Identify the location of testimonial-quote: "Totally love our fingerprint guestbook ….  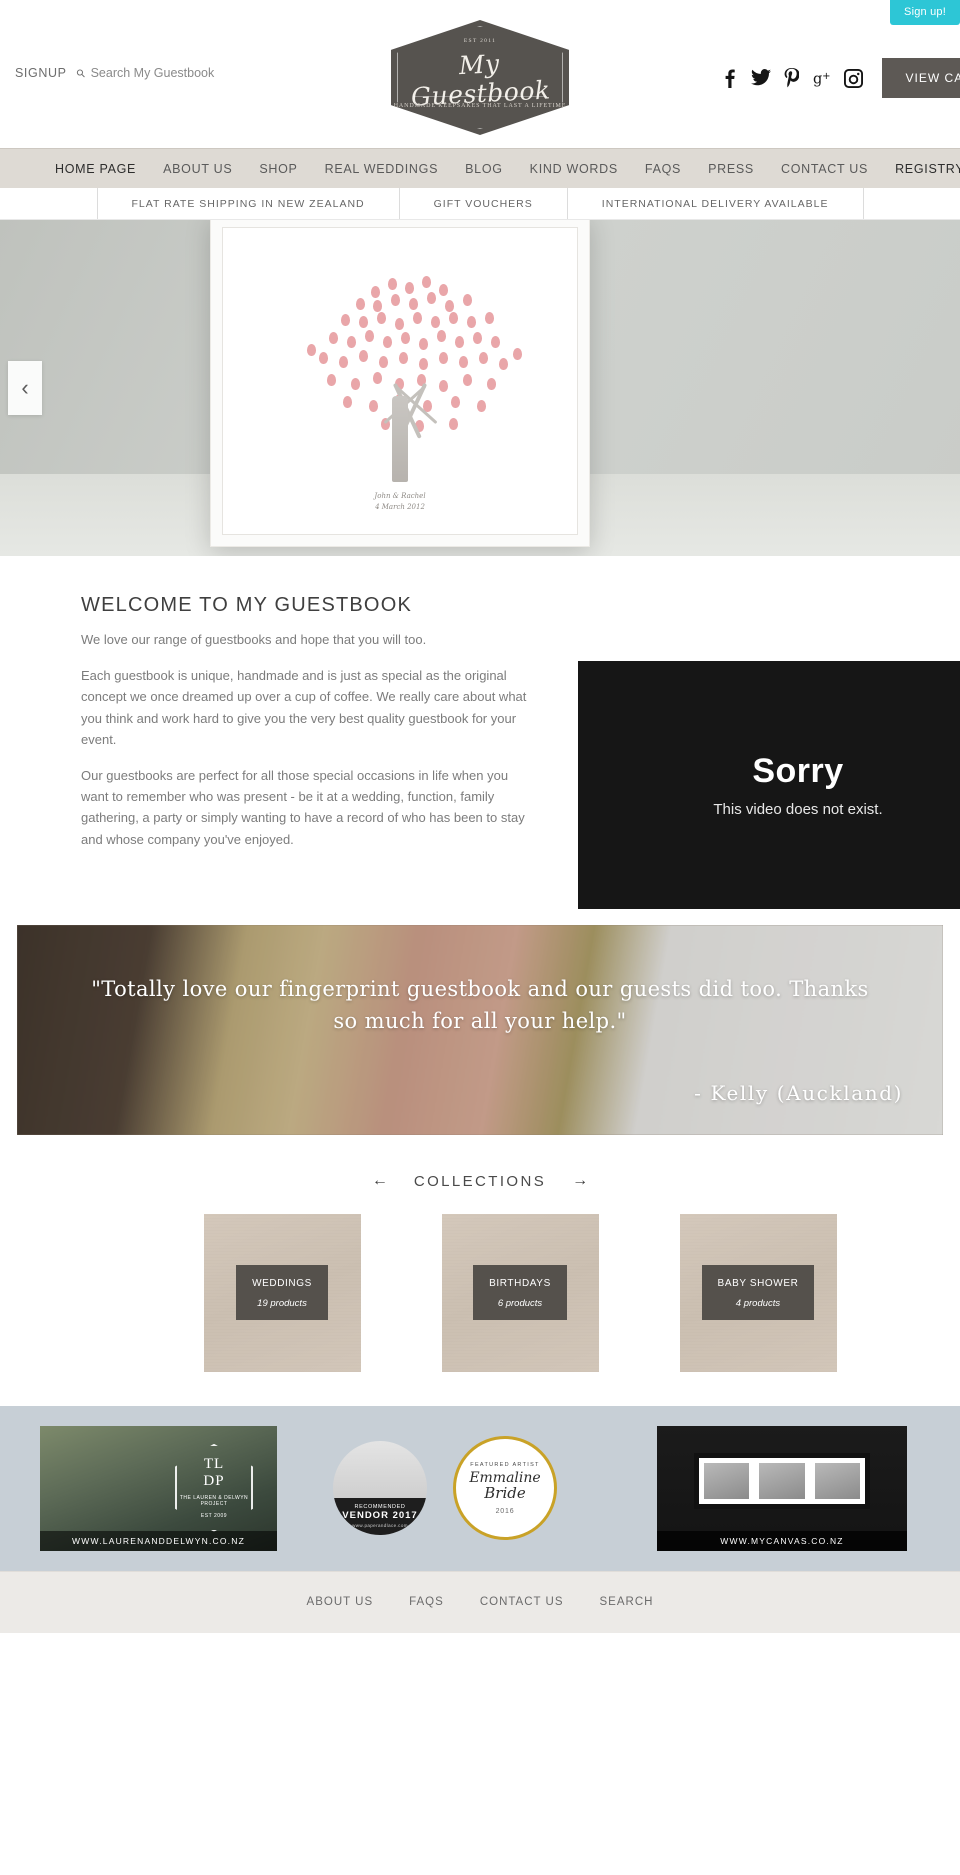
(480, 1005).